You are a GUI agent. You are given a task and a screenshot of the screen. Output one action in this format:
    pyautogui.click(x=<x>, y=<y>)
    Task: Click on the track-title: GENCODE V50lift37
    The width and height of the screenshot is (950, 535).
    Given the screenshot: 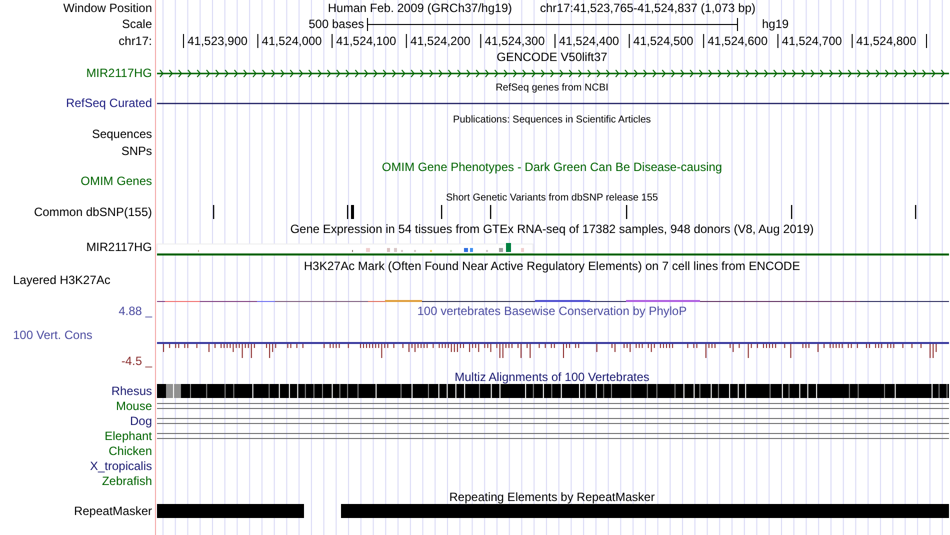 What is the action you would take?
    pyautogui.click(x=552, y=57)
    